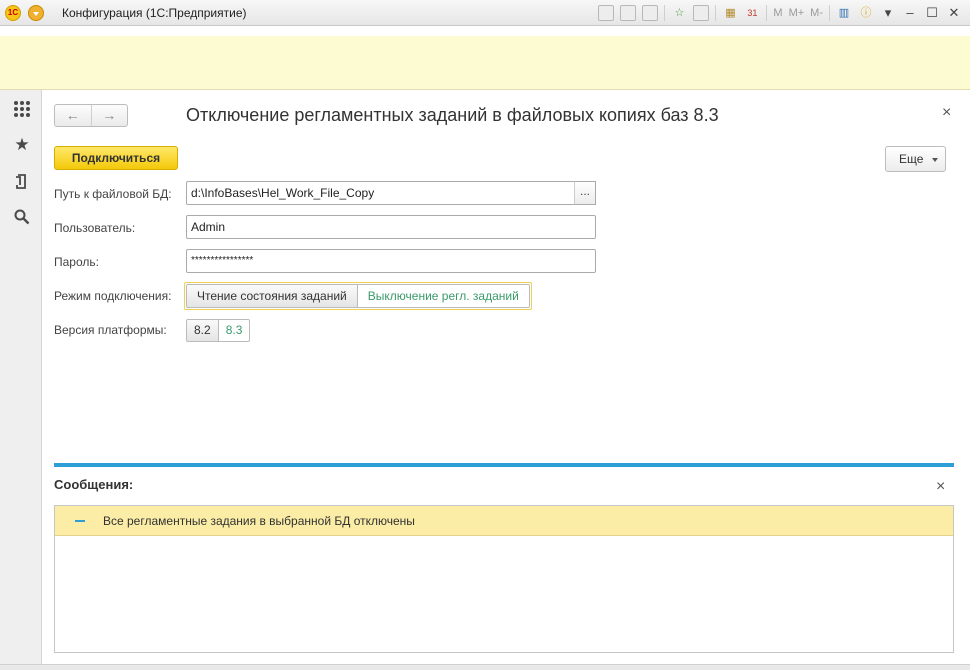 The height and width of the screenshot is (670, 970). Describe the element at coordinates (94, 484) in the screenshot. I see `messages-title: Сообщения:` at that location.